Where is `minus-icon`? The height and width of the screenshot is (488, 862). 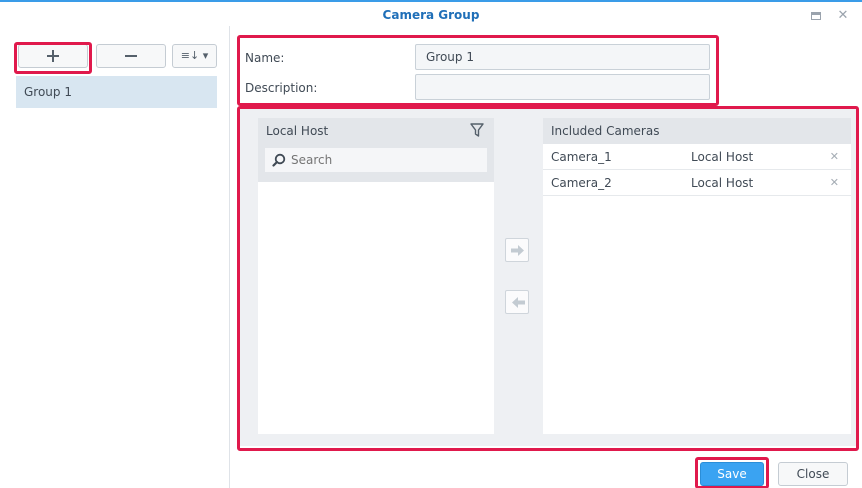
minus-icon is located at coordinates (131, 56).